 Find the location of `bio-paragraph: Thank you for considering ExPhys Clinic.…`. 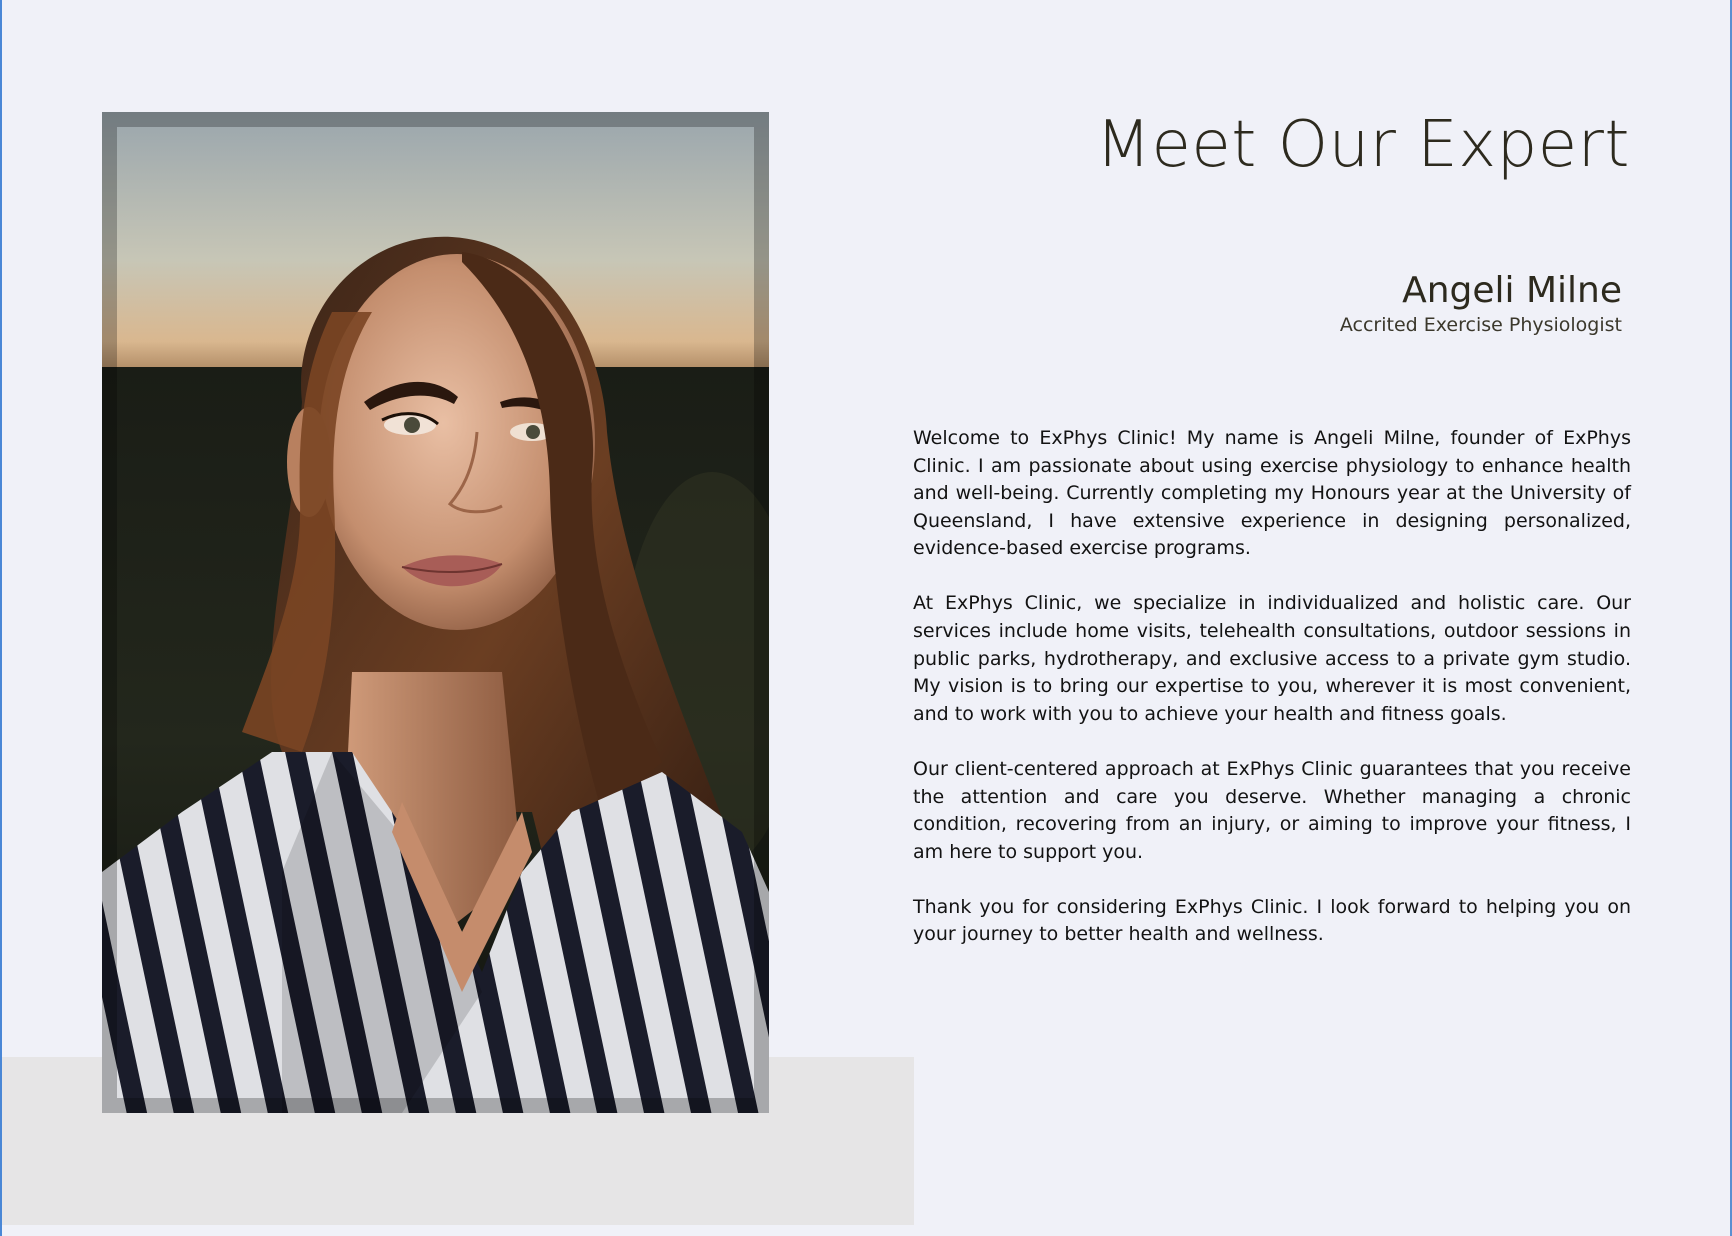

bio-paragraph: Thank you for considering ExPhys Clinic.… is located at coordinates (1272, 920).